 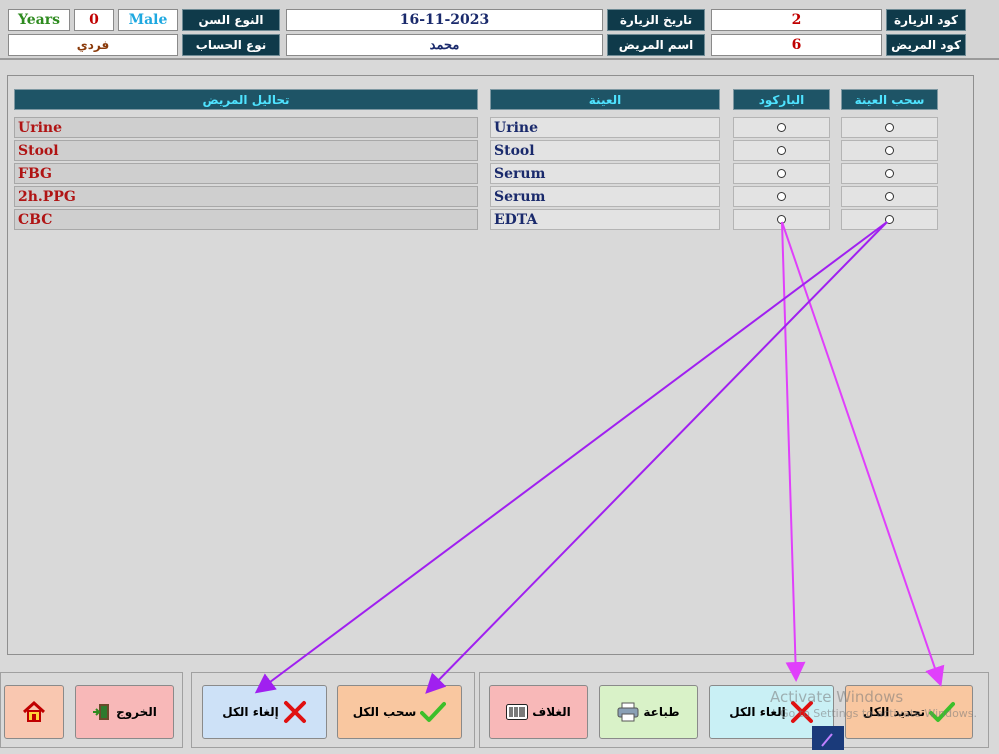 I want to click on visit-code-field: 2, so click(x=796, y=20).